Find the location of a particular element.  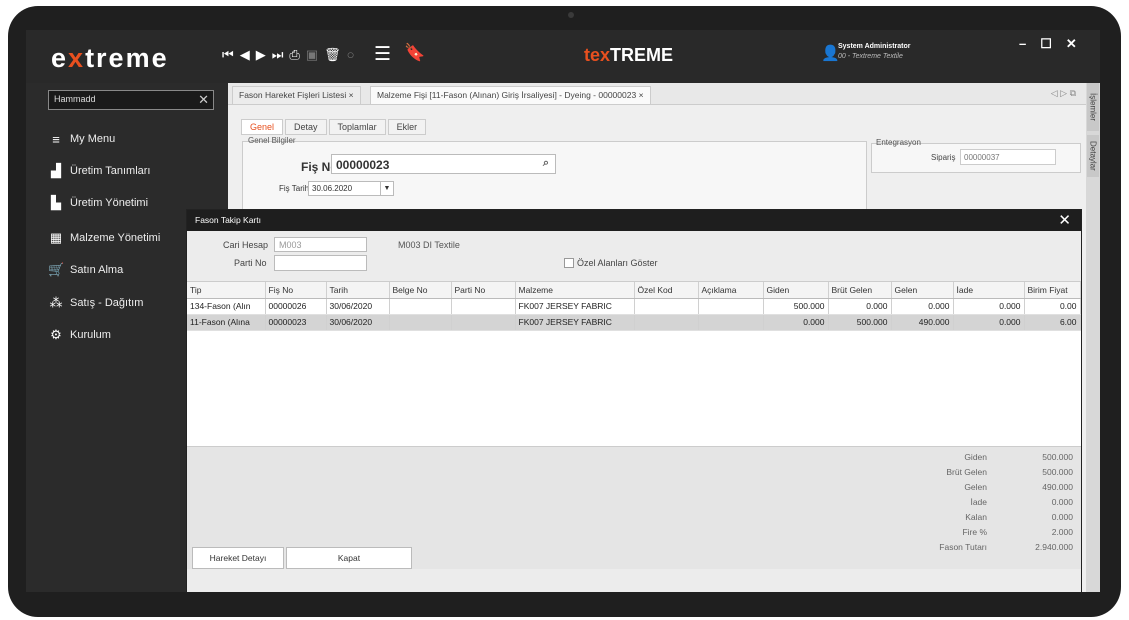

form-subtabs: Genel Detay Toplamlar Ekler is located at coordinates (334, 127).